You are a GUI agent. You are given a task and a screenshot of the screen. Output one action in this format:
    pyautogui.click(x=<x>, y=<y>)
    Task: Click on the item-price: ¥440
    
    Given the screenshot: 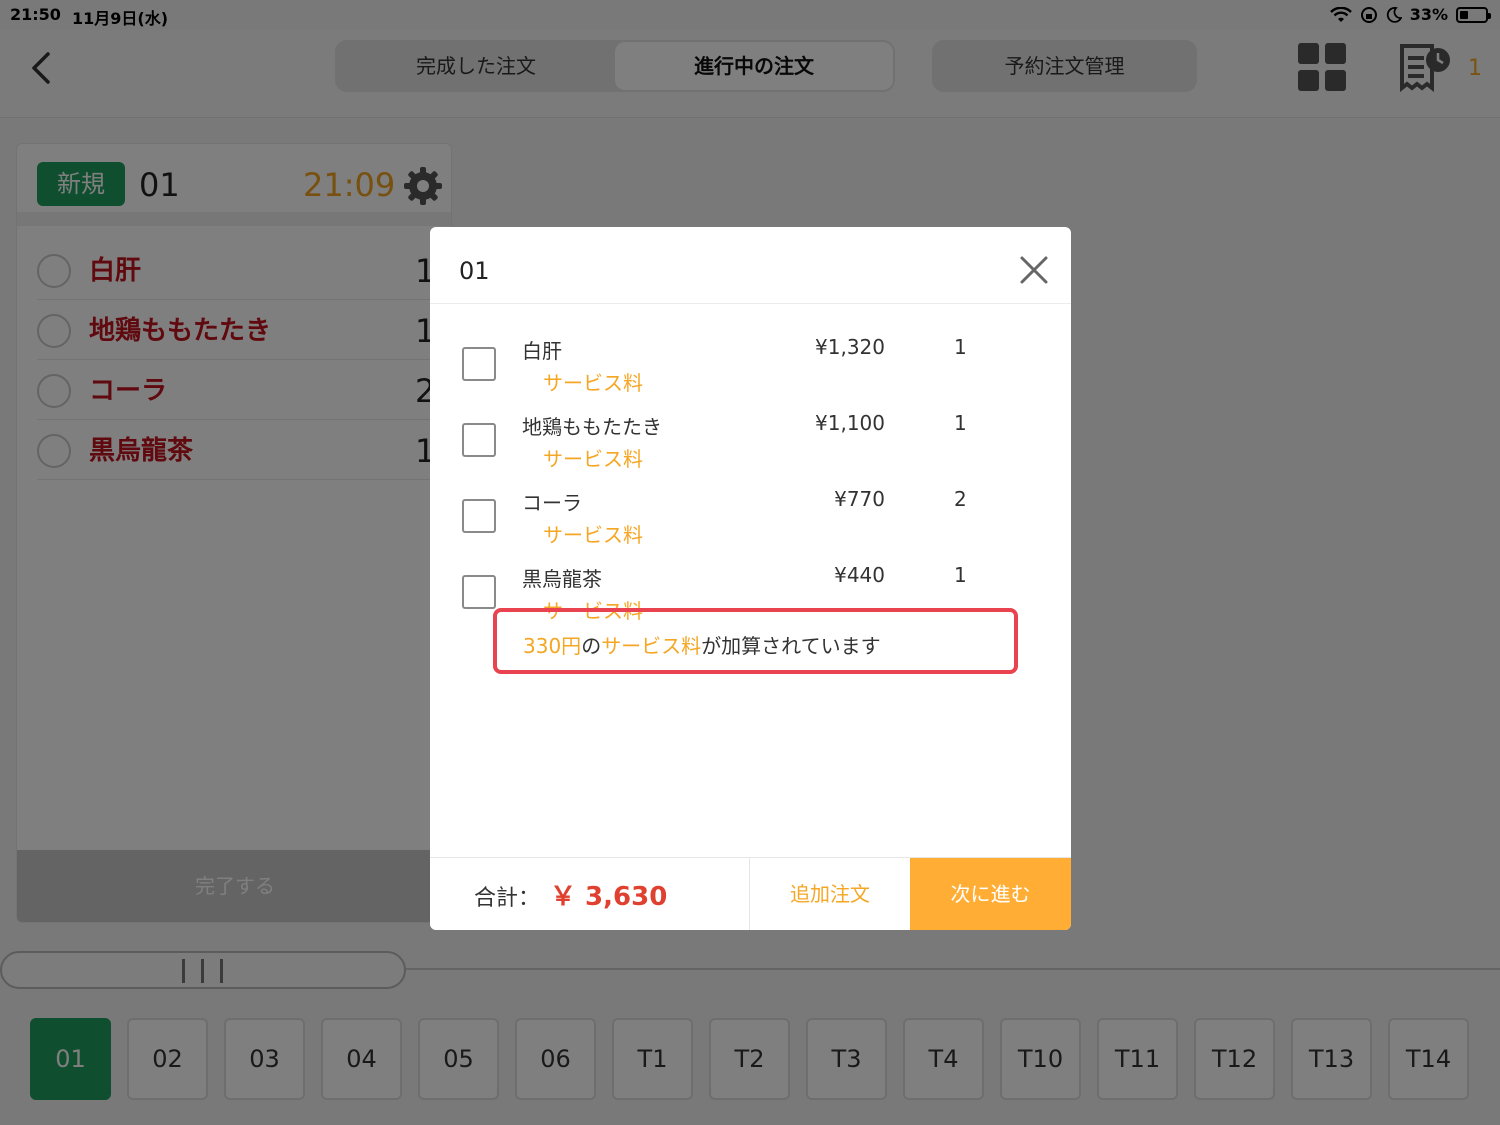 What is the action you would take?
    pyautogui.click(x=859, y=575)
    